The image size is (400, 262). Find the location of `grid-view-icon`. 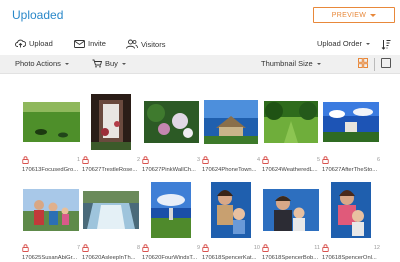

grid-view-icon is located at coordinates (363, 63).